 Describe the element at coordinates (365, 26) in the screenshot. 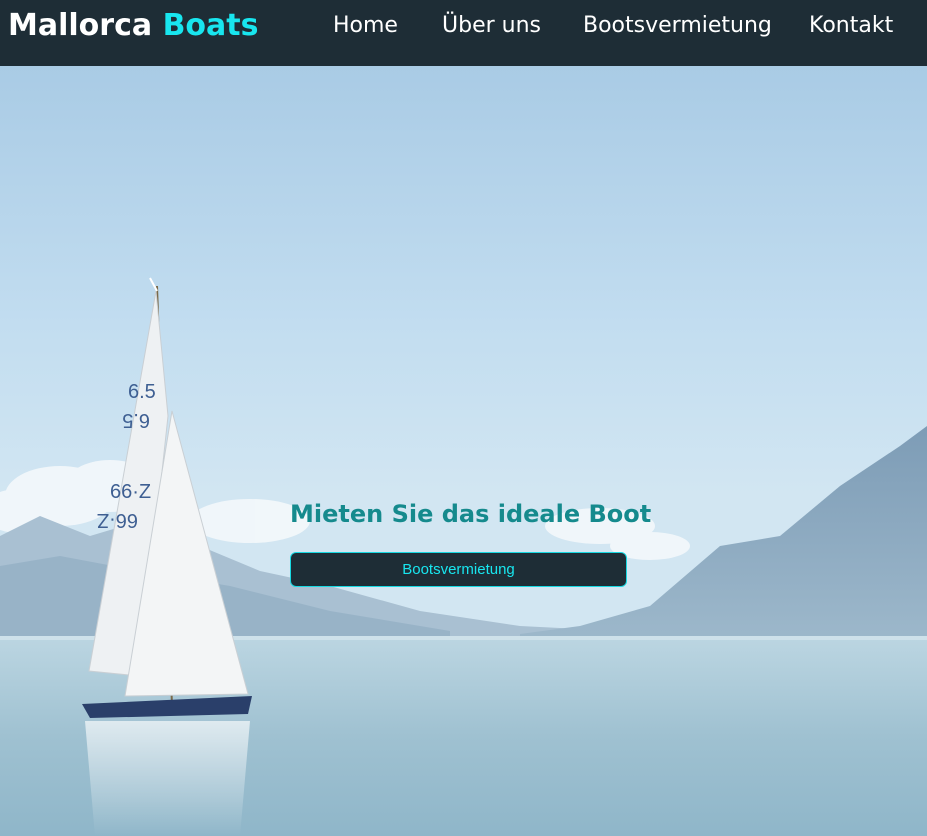

I see `nav-home: Home` at that location.